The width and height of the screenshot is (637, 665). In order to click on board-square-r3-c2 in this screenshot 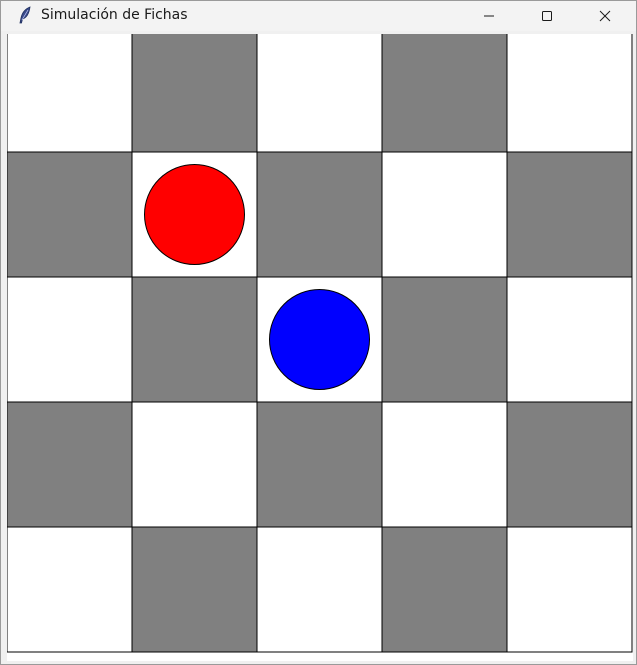, I will do `click(319, 464)`.